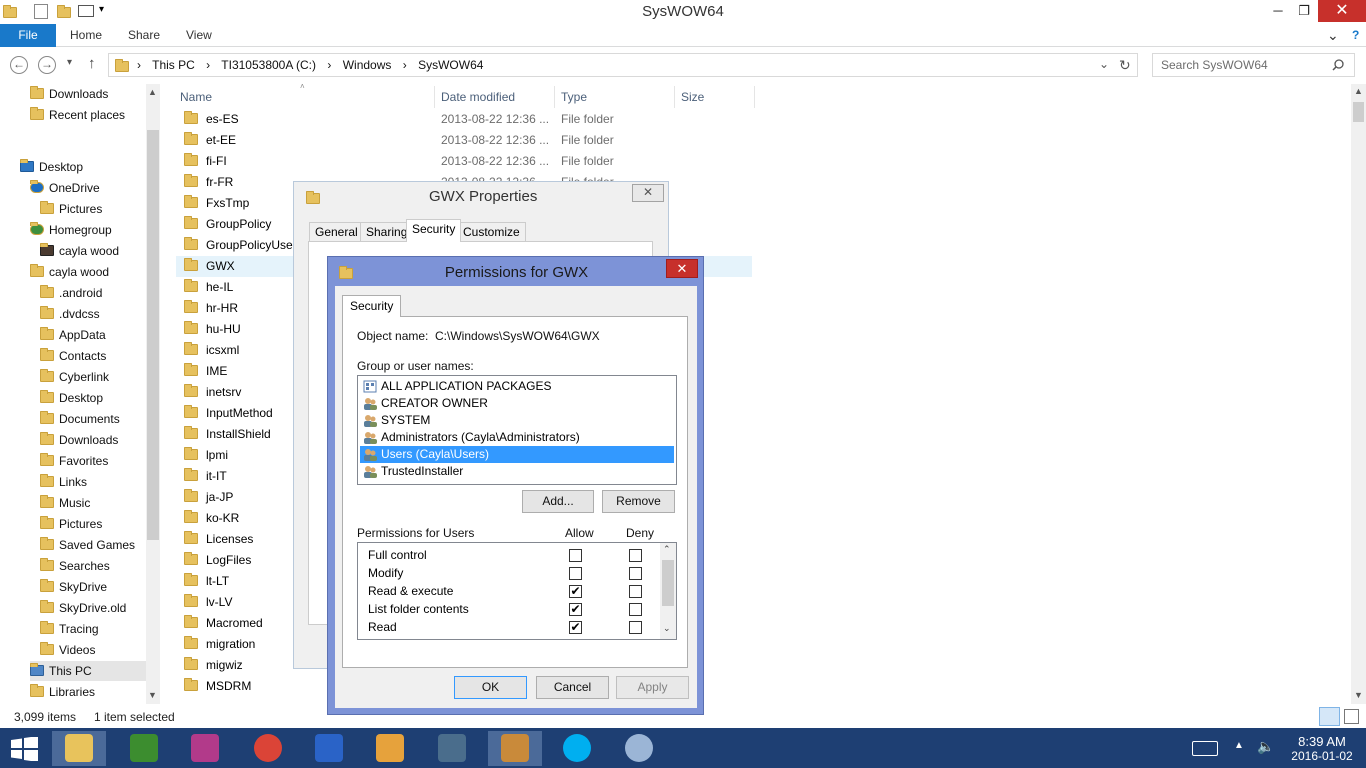 The width and height of the screenshot is (1366, 768). I want to click on nav-item: Cyberlink, so click(74, 377).